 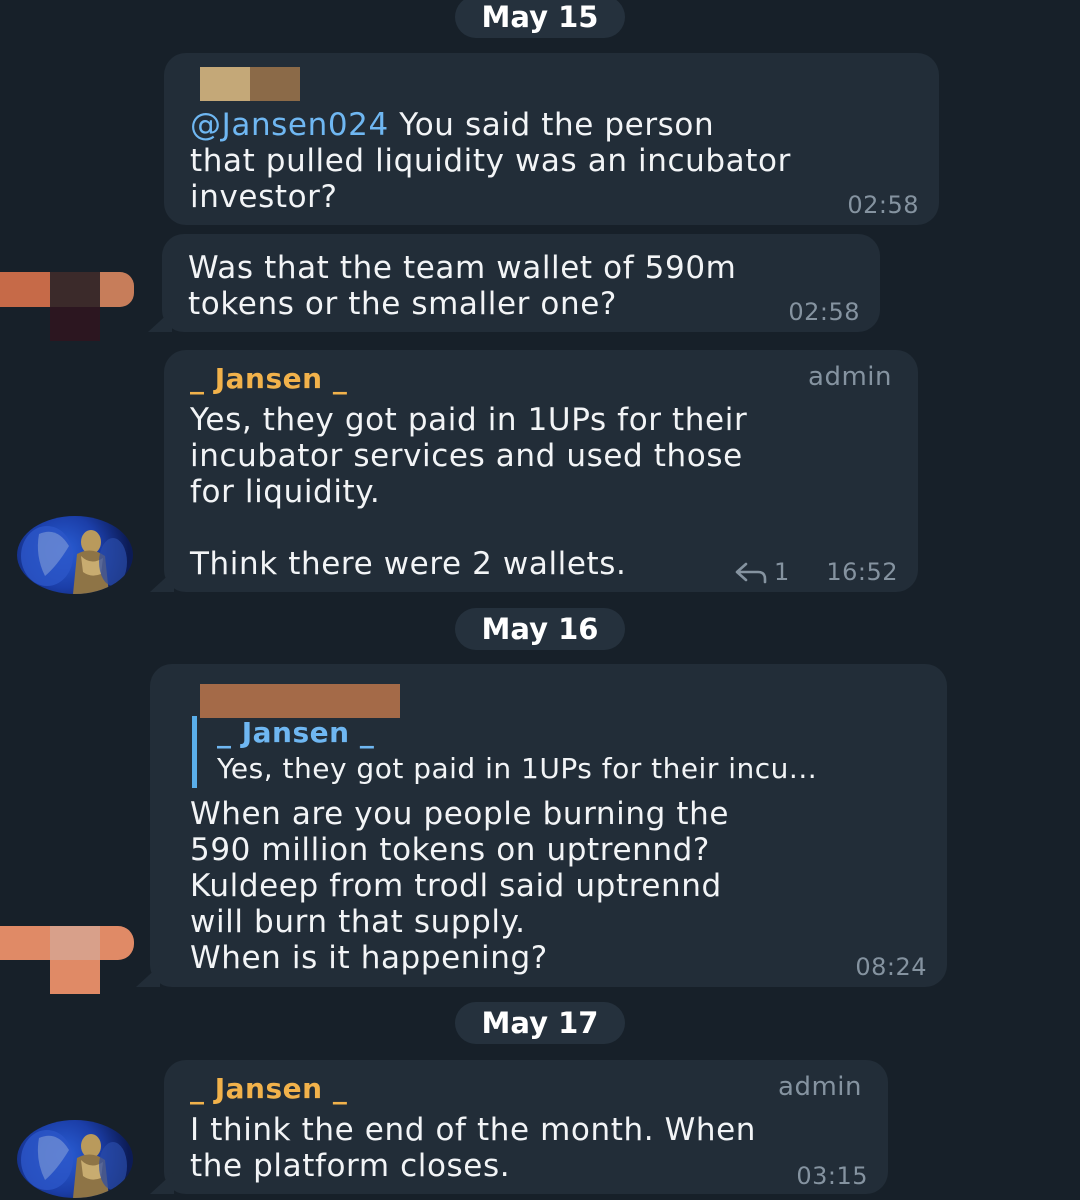 I want to click on message-time: 08:24, so click(x=891, y=967).